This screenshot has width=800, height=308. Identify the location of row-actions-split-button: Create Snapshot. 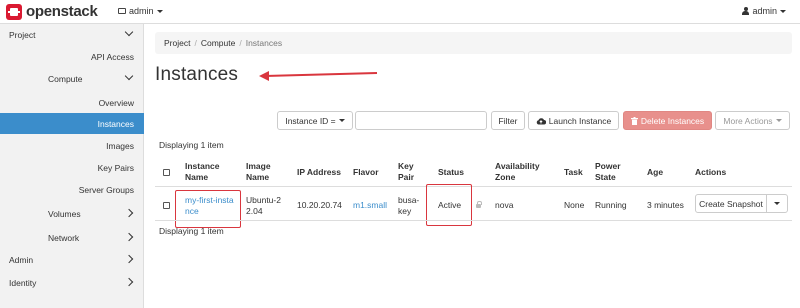
(741, 203).